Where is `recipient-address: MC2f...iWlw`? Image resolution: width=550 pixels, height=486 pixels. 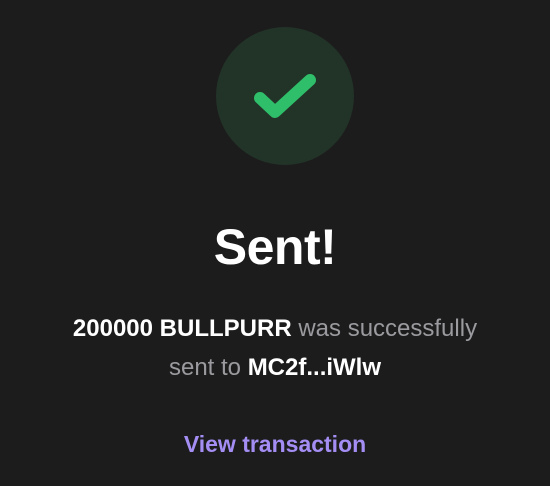 recipient-address: MC2f...iWlw is located at coordinates (314, 367).